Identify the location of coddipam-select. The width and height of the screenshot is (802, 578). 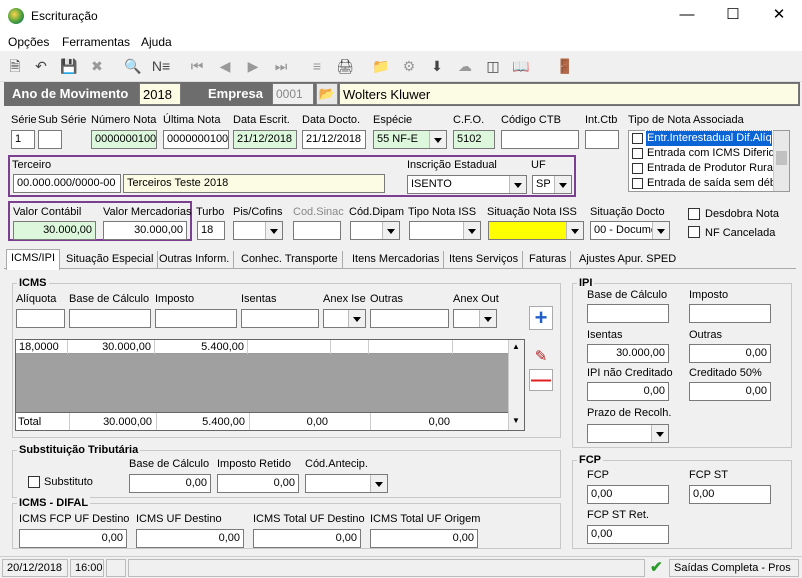
(375, 230).